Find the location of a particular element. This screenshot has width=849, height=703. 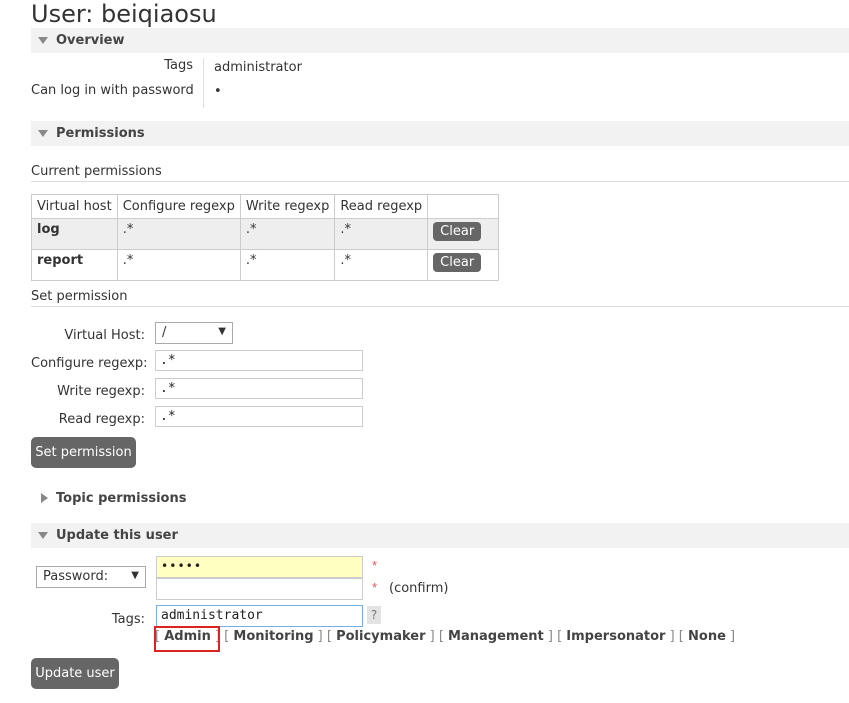

tags-label: Tags is located at coordinates (178, 65).